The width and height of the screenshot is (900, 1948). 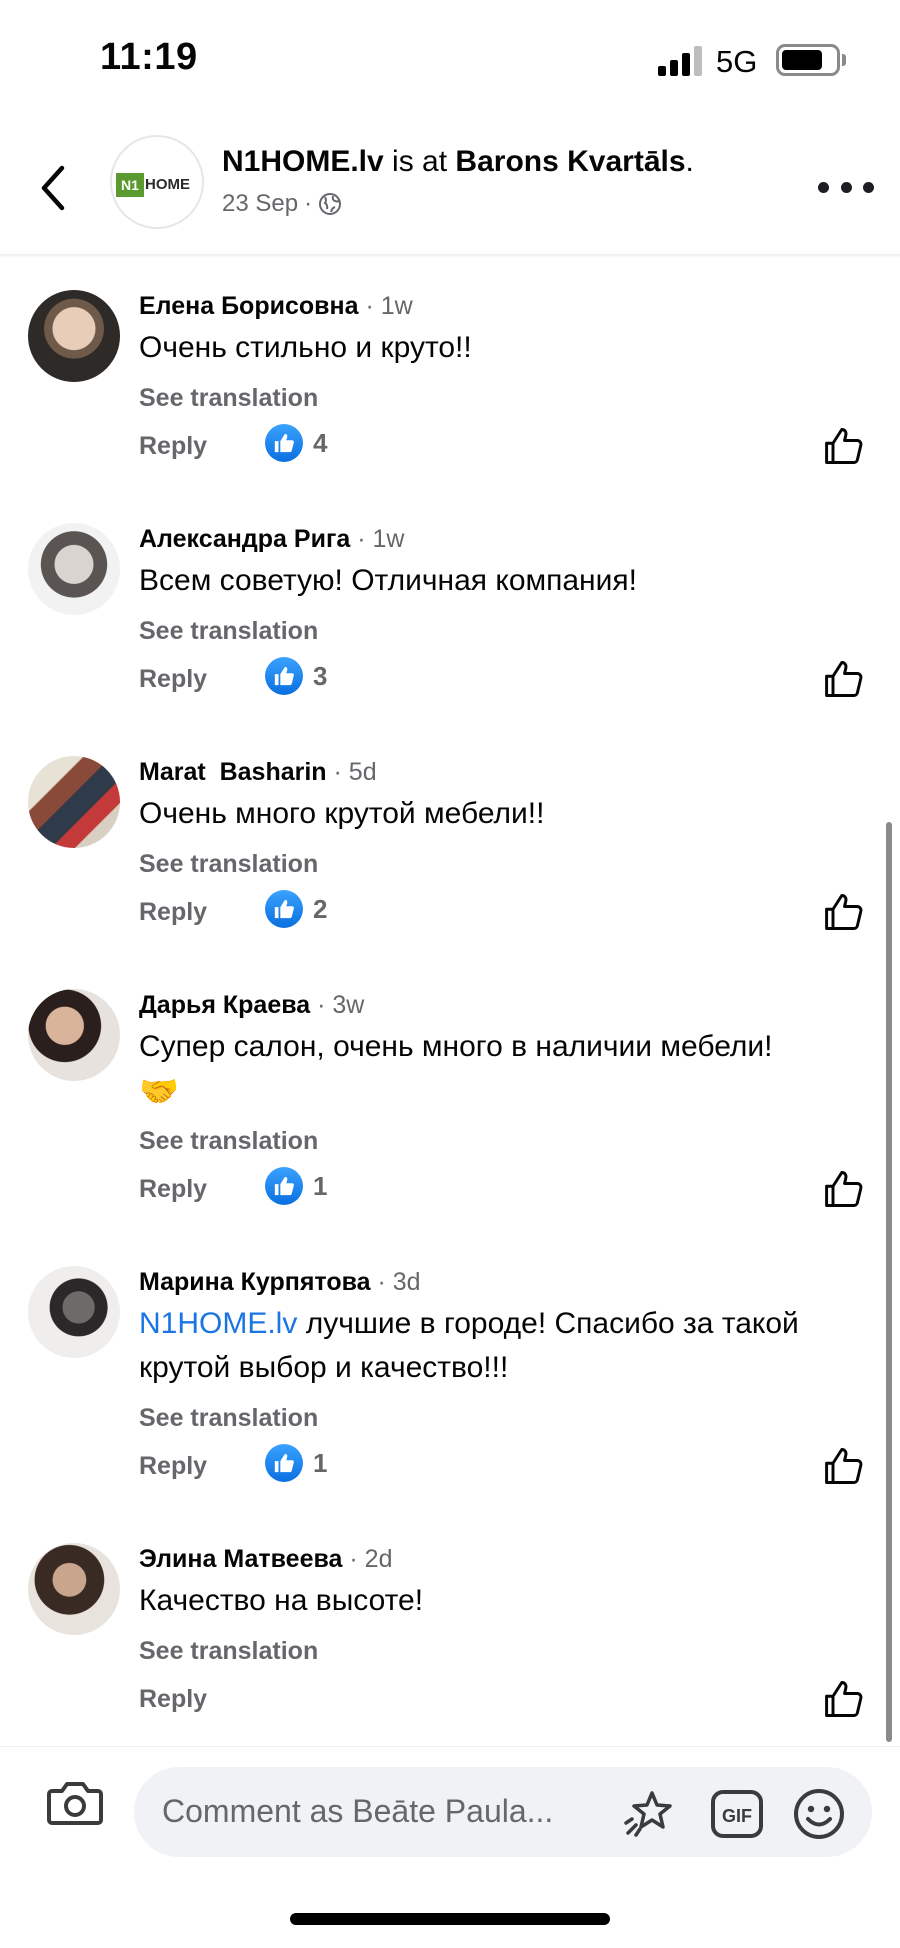 What do you see at coordinates (54, 188) in the screenshot?
I see `back-button` at bounding box center [54, 188].